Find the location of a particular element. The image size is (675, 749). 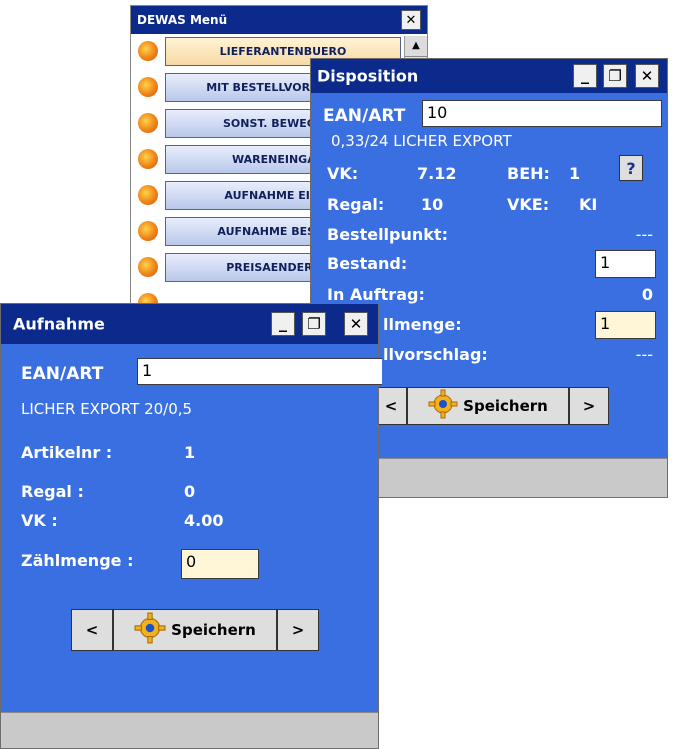

scroll-up-icon: ▲ is located at coordinates (416, 46).